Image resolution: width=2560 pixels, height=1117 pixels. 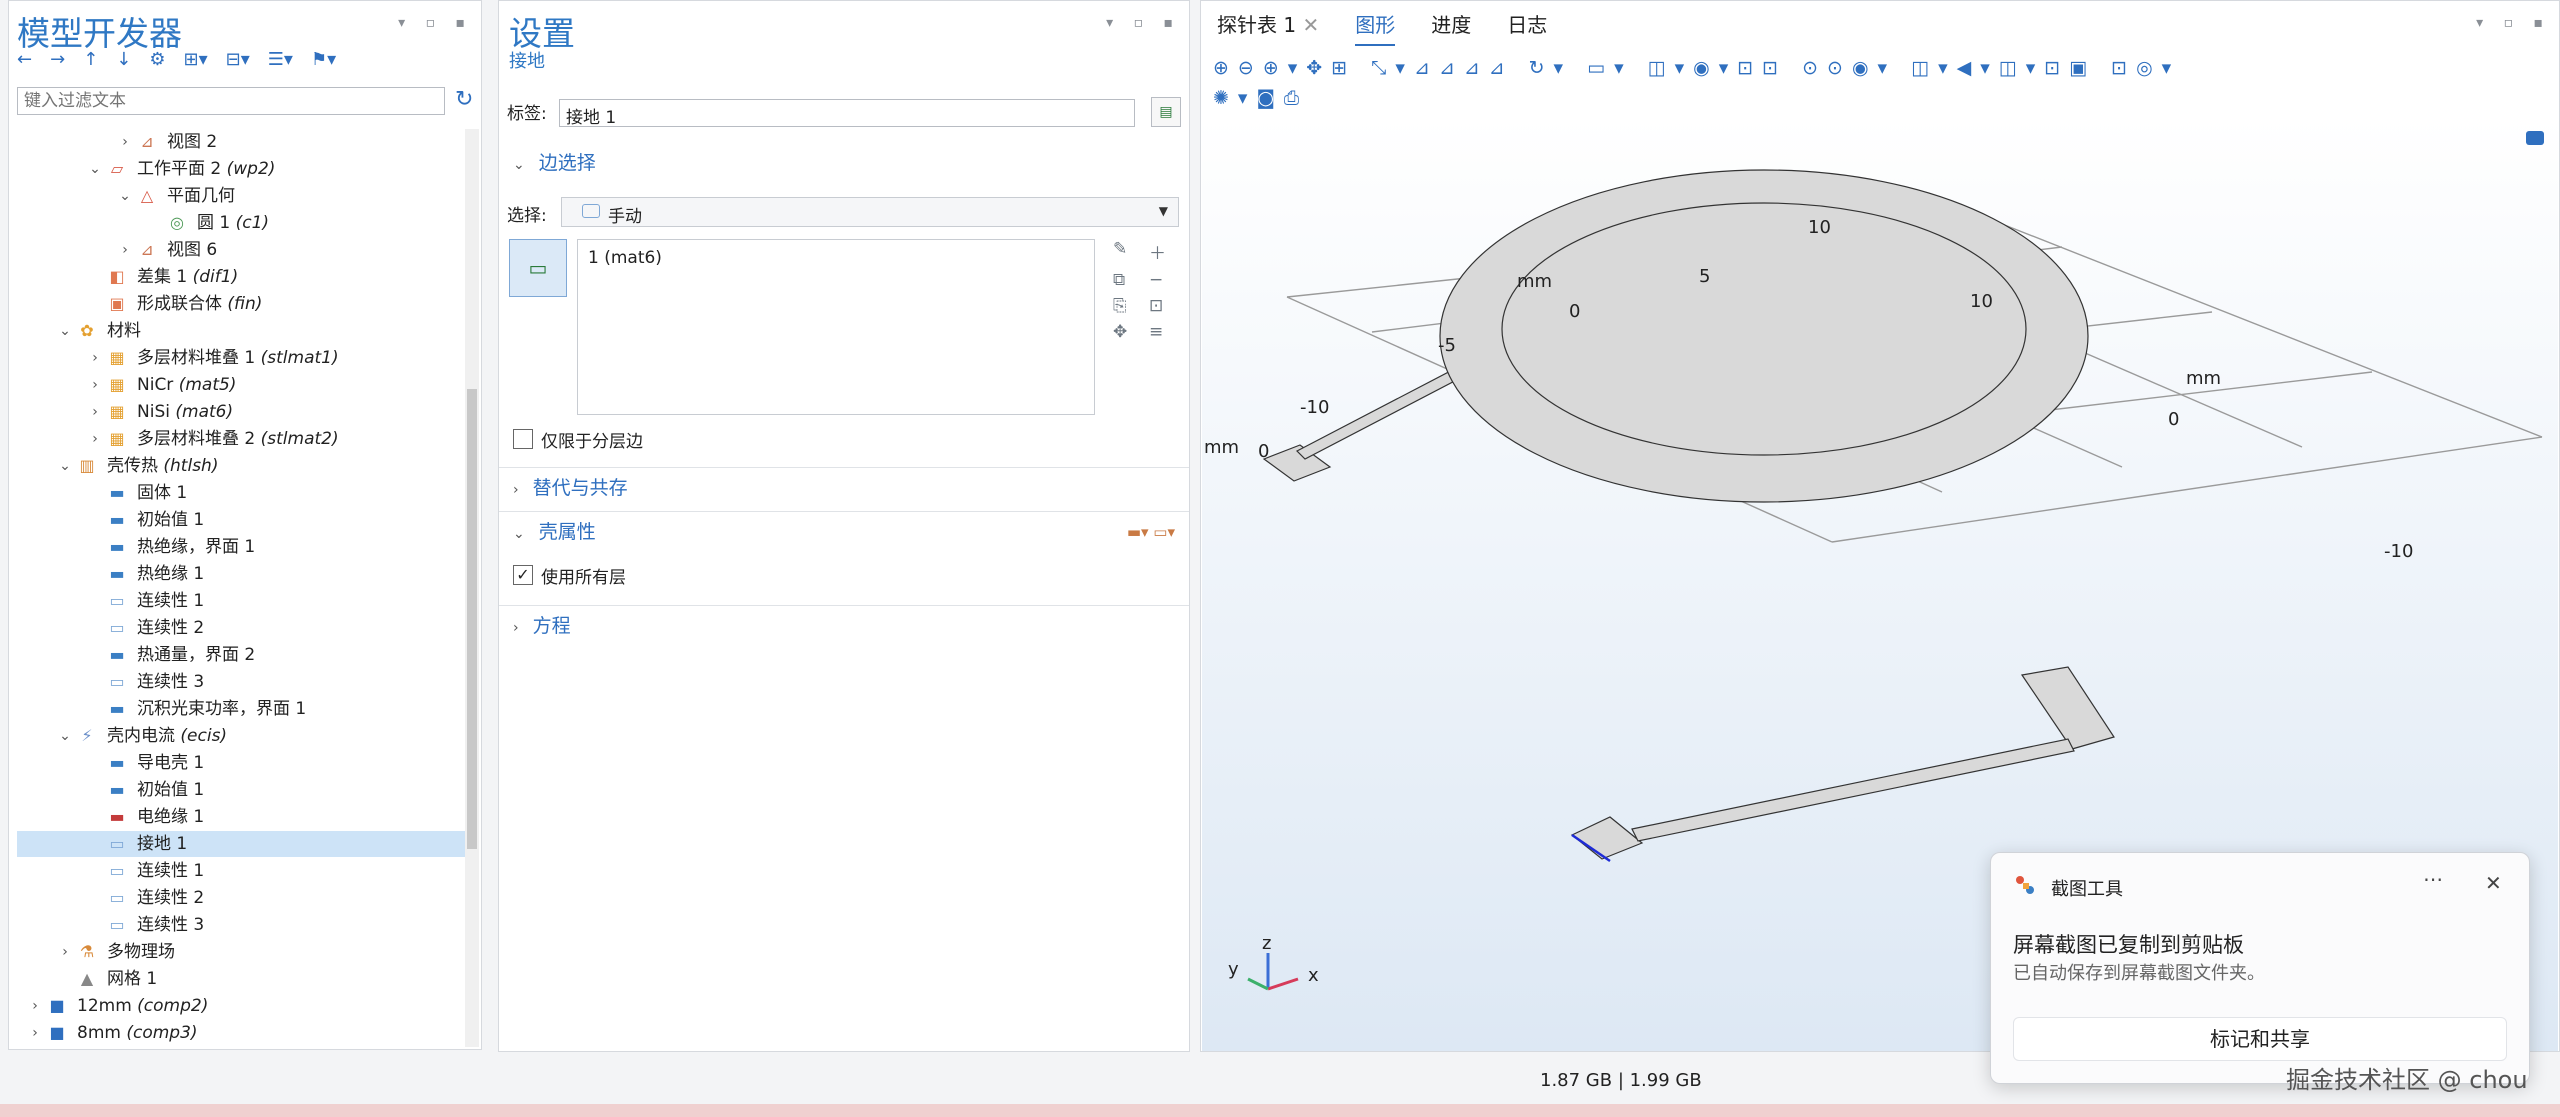 I want to click on tree-item: ▬ 沉积光束功率，界面 1, so click(x=241, y=709).